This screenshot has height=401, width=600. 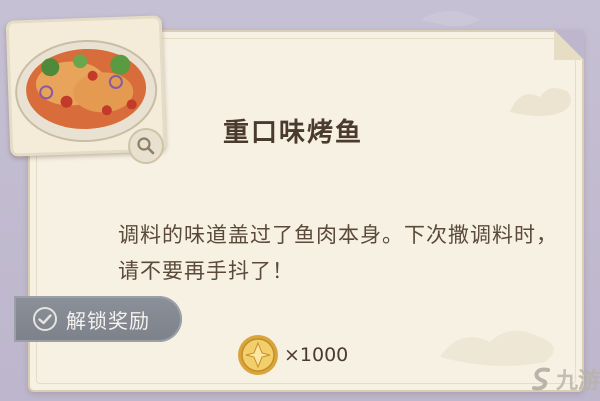 I want to click on corner-fold-decoration, so click(x=569, y=45).